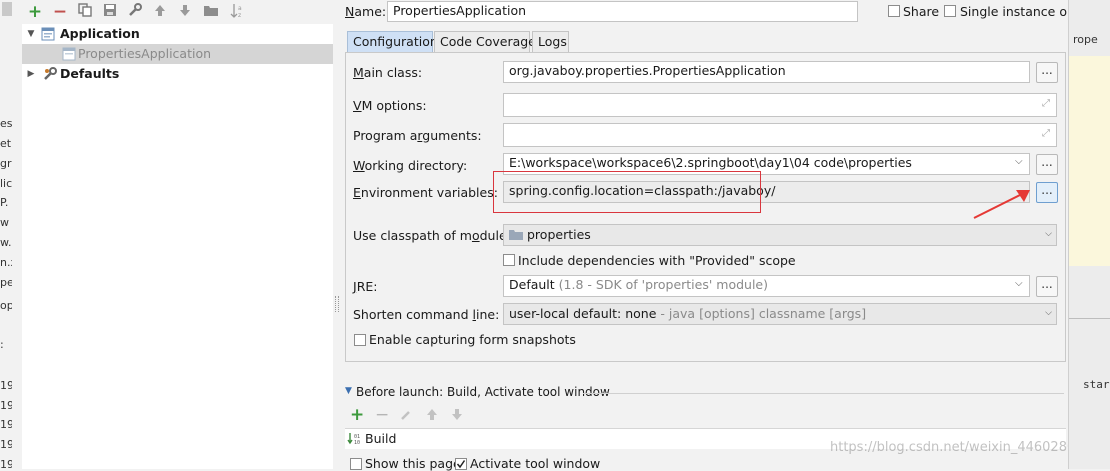 The image size is (1110, 471). I want to click on jre-label: JRE:, so click(365, 286).